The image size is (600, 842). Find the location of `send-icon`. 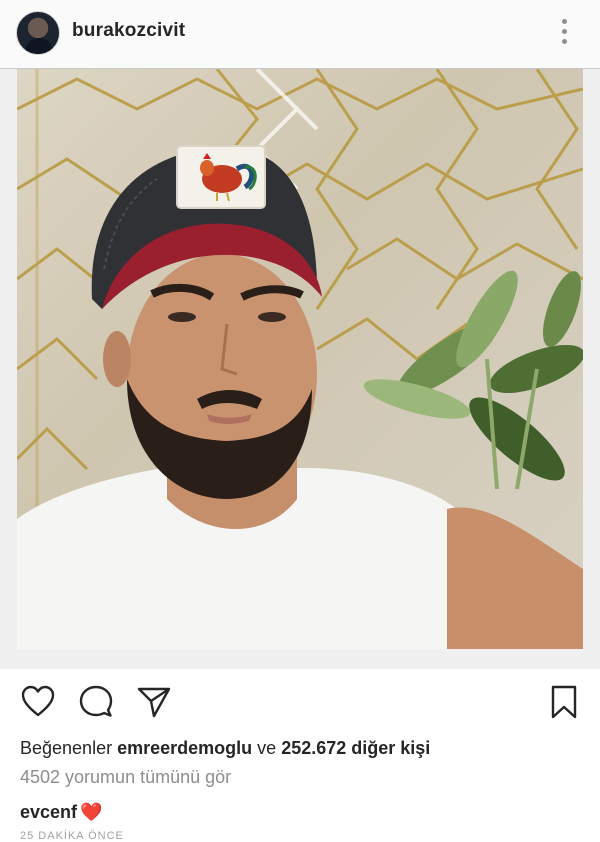

send-icon is located at coordinates (154, 702).